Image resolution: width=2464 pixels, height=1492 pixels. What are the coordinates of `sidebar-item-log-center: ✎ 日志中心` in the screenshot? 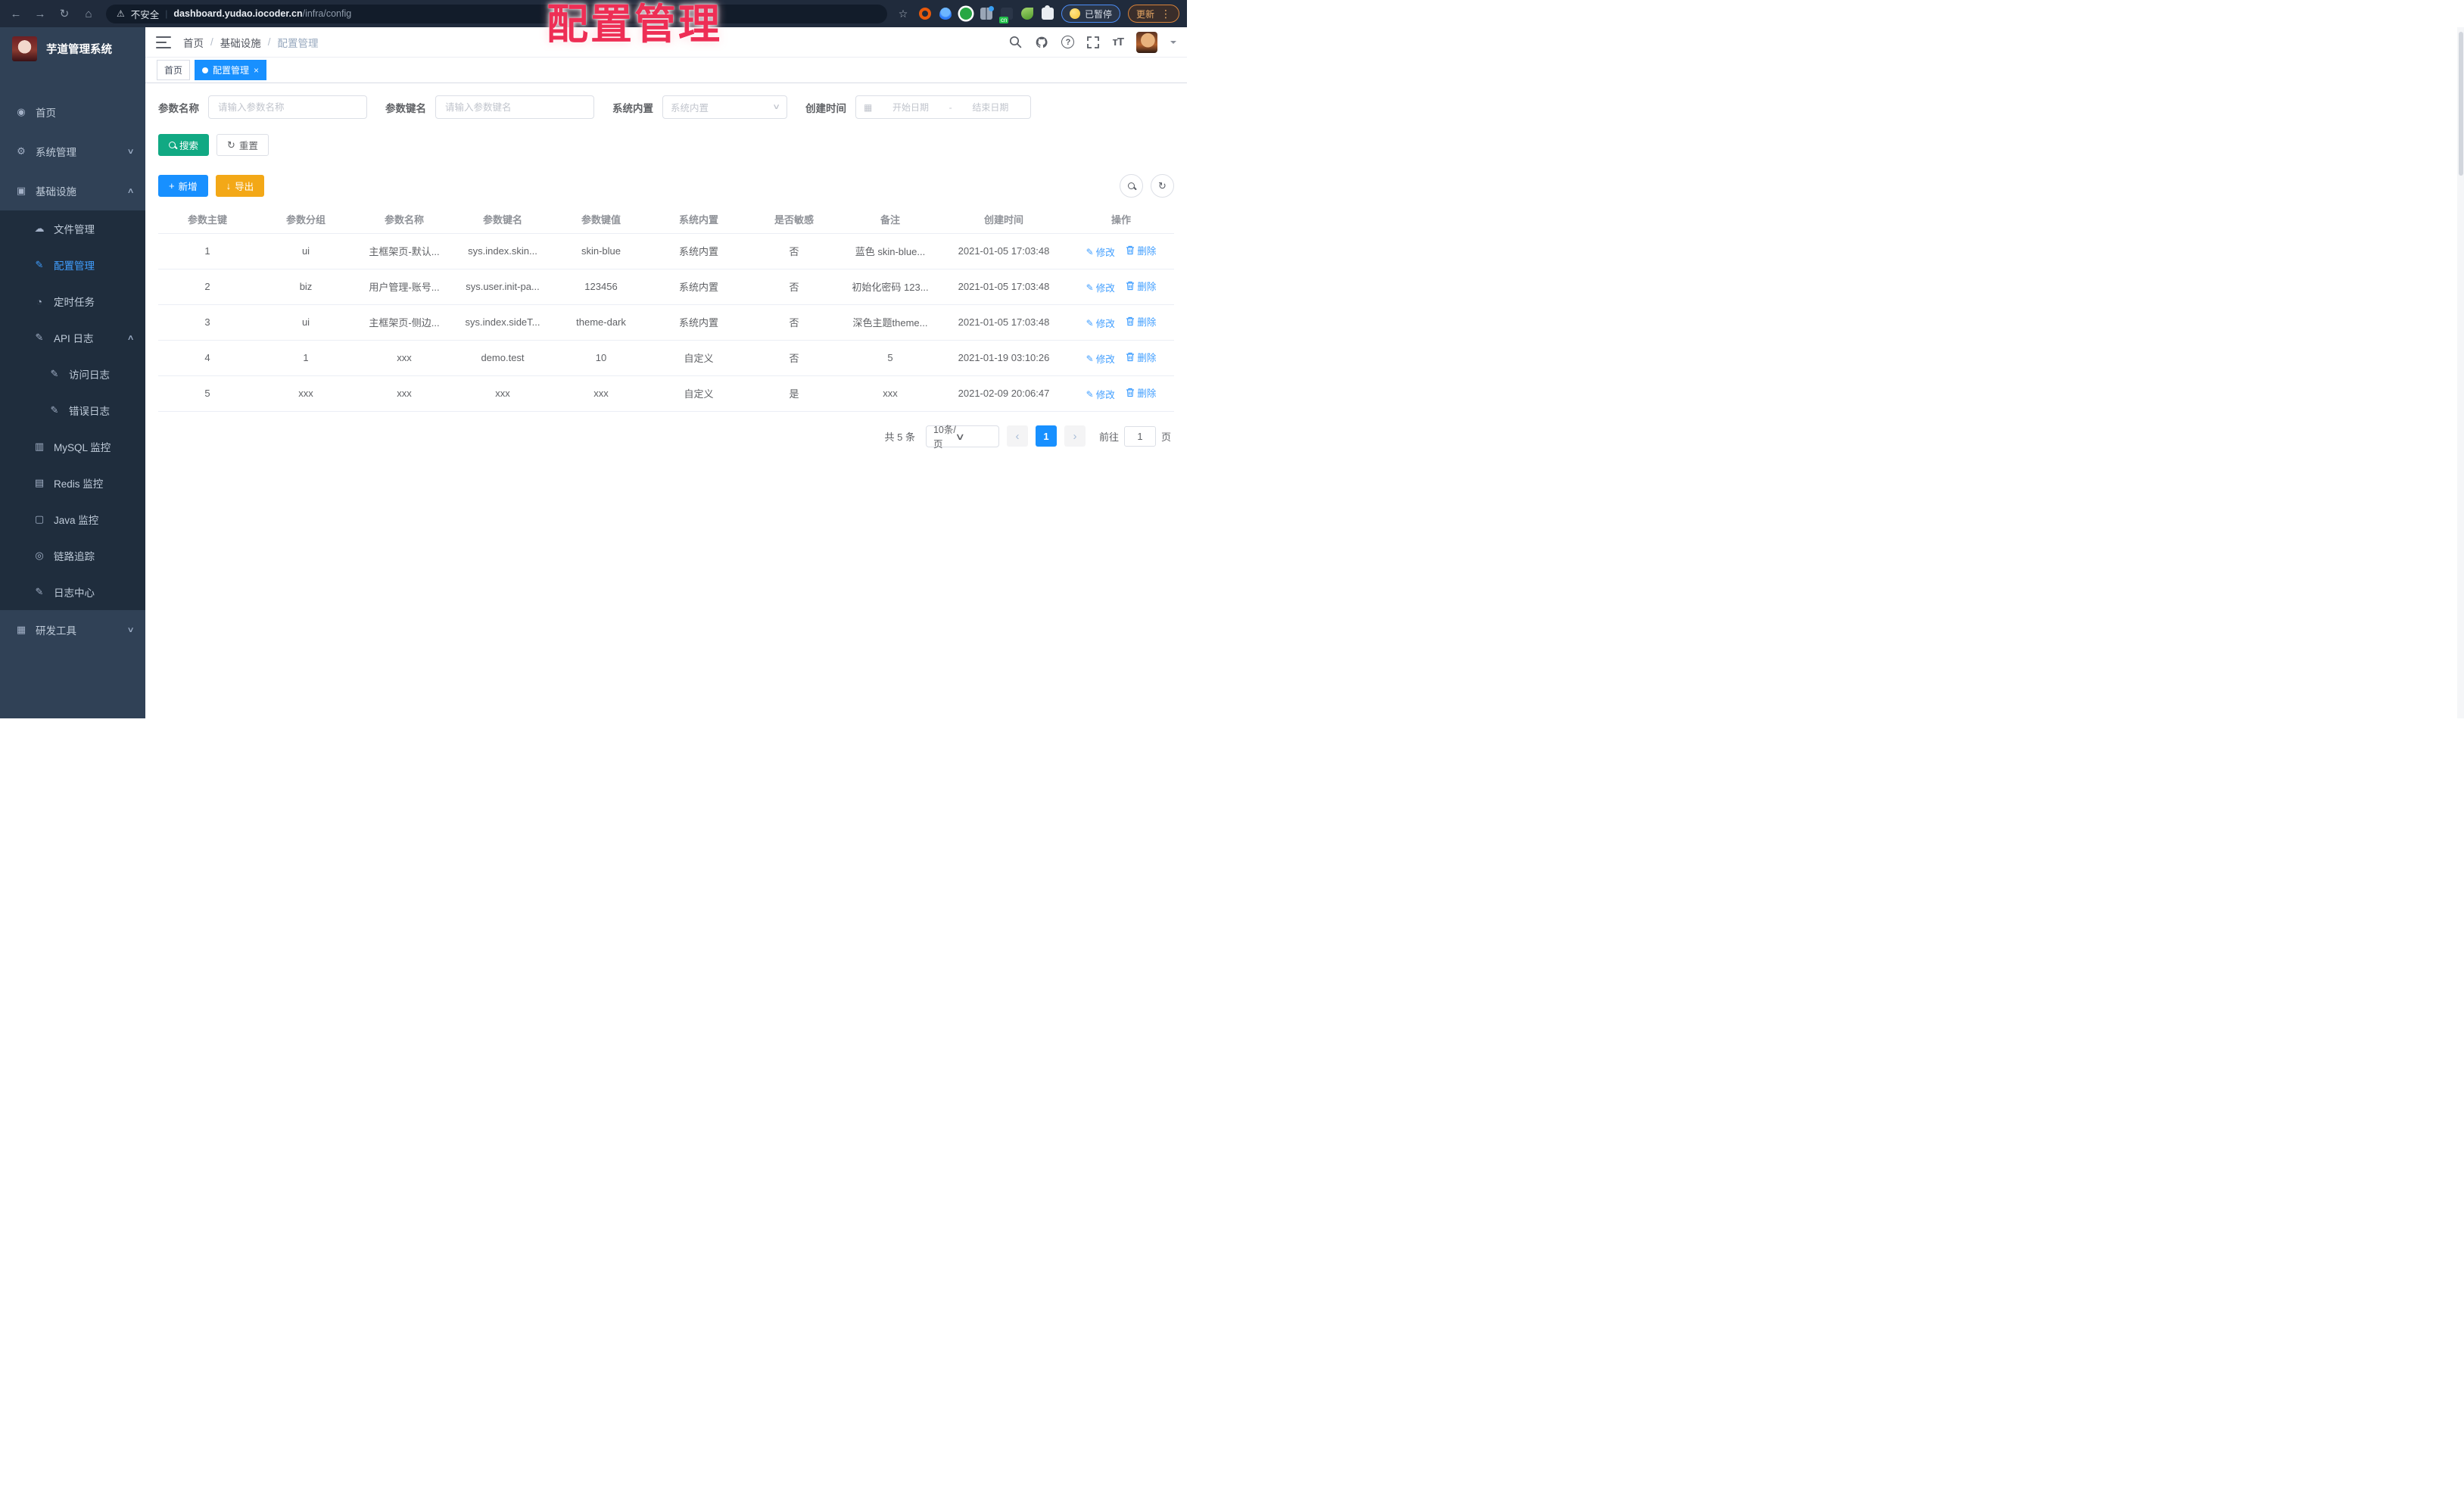 It's located at (72, 592).